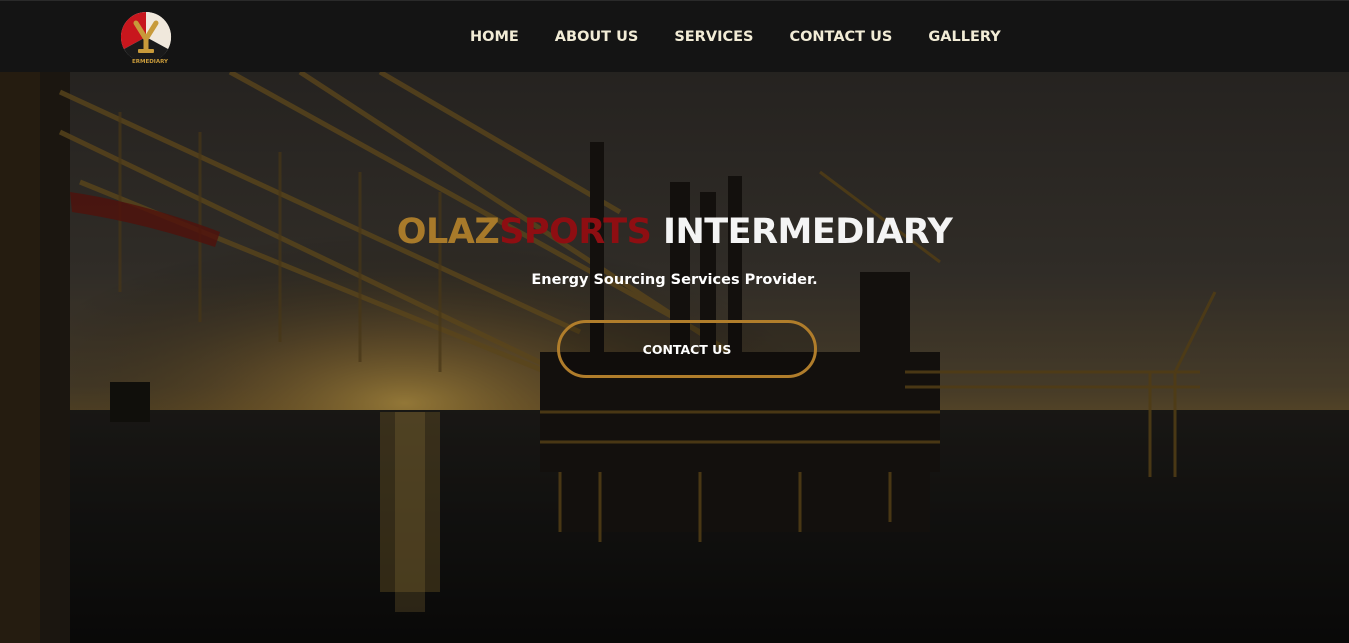  I want to click on hero-title-sports: SPORTS, so click(575, 232).